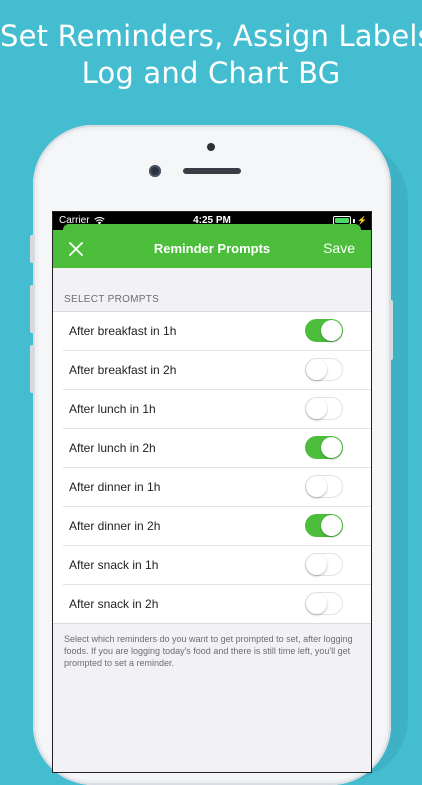  What do you see at coordinates (112, 409) in the screenshot?
I see `prompt-label: After lunch in 1h` at bounding box center [112, 409].